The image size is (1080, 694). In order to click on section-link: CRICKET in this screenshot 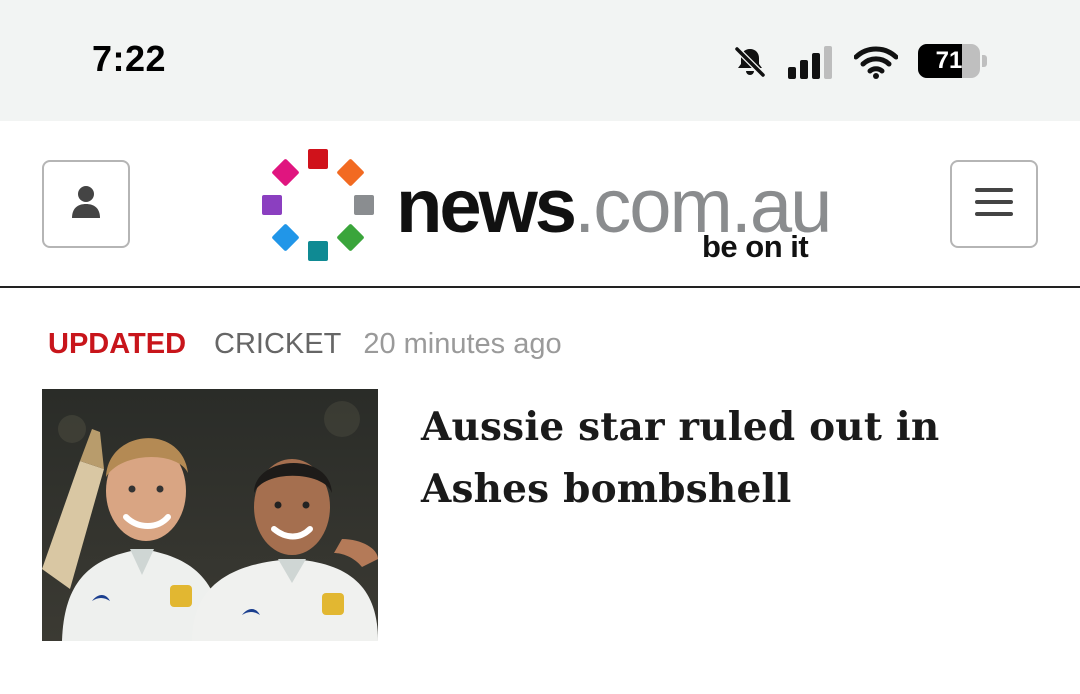, I will do `click(277, 344)`.